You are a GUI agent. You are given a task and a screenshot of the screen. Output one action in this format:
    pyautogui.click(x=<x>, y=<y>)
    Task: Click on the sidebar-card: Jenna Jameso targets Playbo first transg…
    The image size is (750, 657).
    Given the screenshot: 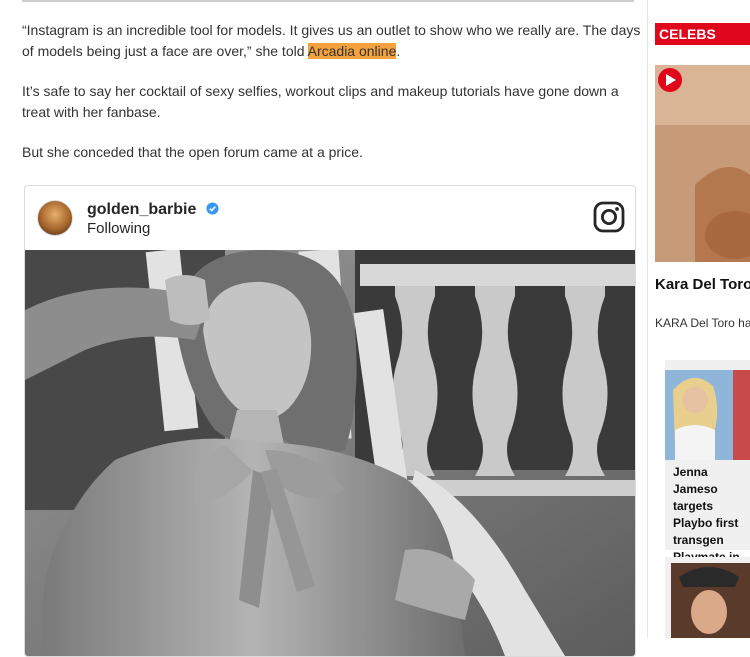 What is the action you would take?
    pyautogui.click(x=707, y=470)
    